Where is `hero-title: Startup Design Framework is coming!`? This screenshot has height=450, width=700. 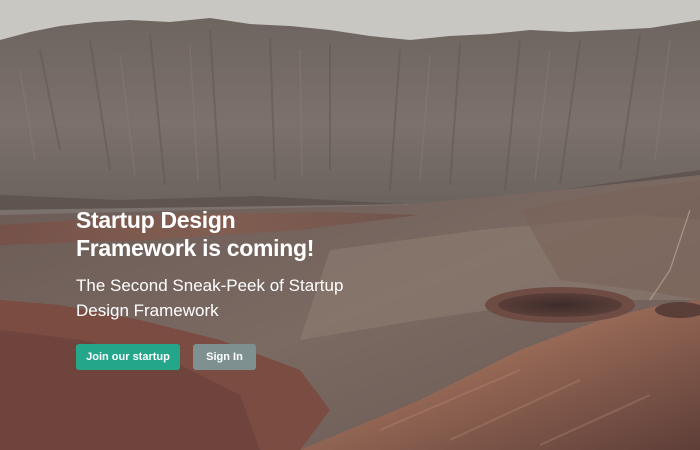
hero-title: Startup Design Framework is coming! is located at coordinates (241, 234).